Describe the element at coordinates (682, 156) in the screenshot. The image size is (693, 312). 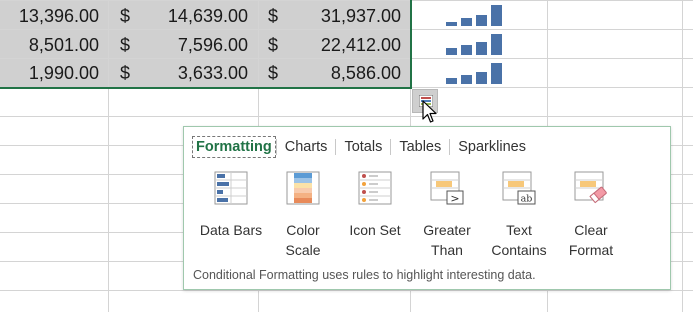
I see `column-divider` at that location.